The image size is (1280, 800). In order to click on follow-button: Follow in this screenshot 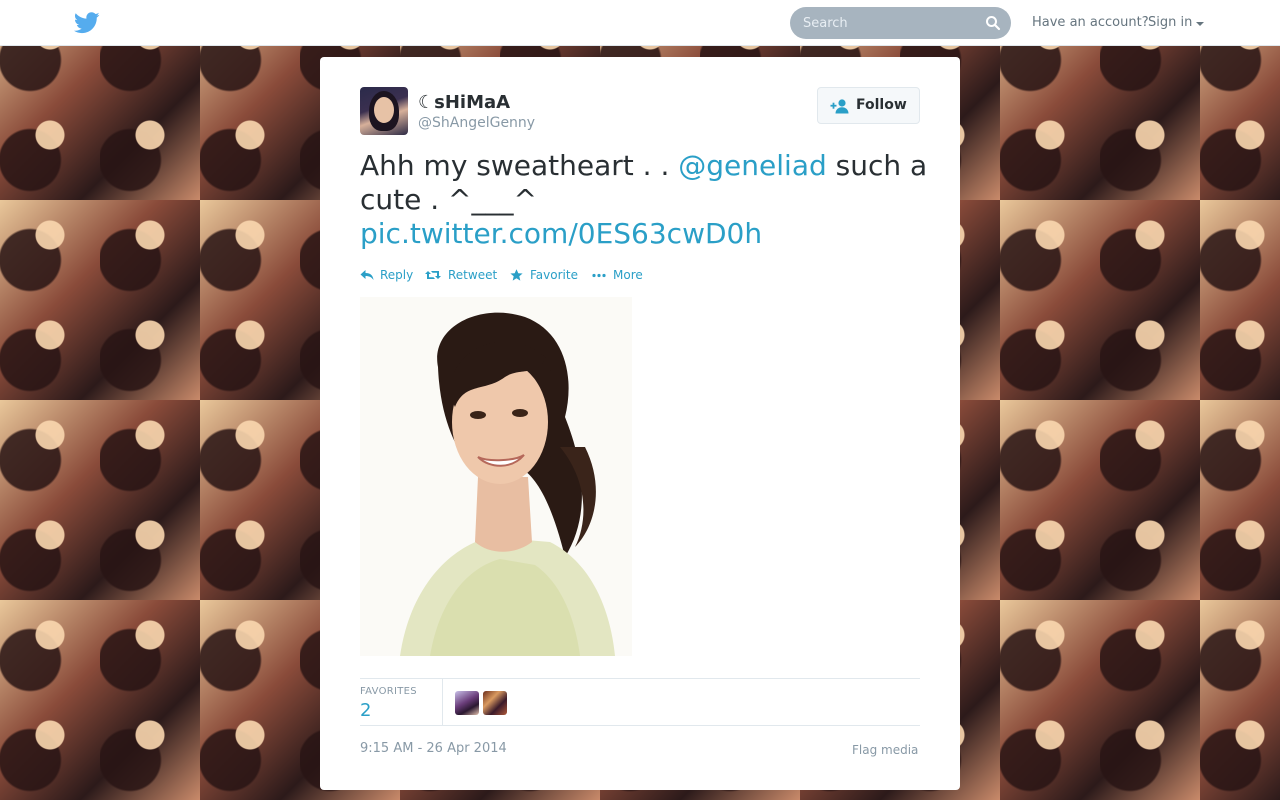, I will do `click(868, 105)`.